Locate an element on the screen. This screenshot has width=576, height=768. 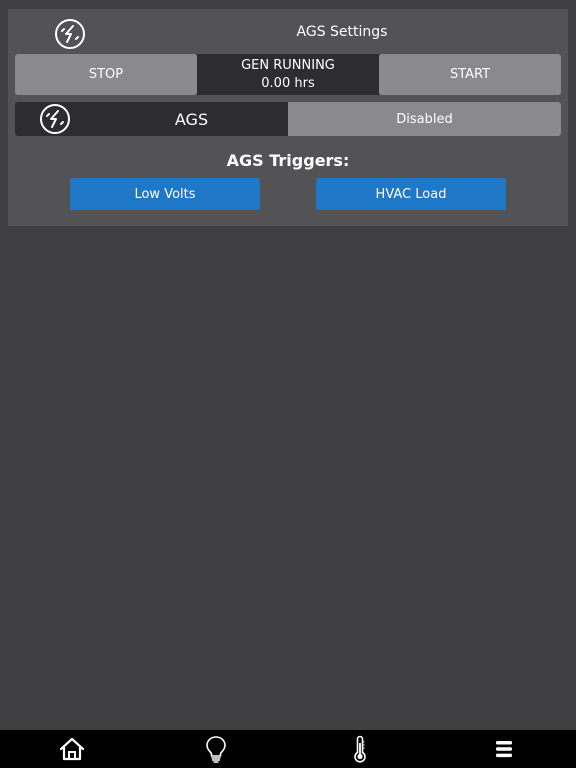
menu-icon is located at coordinates (504, 749).